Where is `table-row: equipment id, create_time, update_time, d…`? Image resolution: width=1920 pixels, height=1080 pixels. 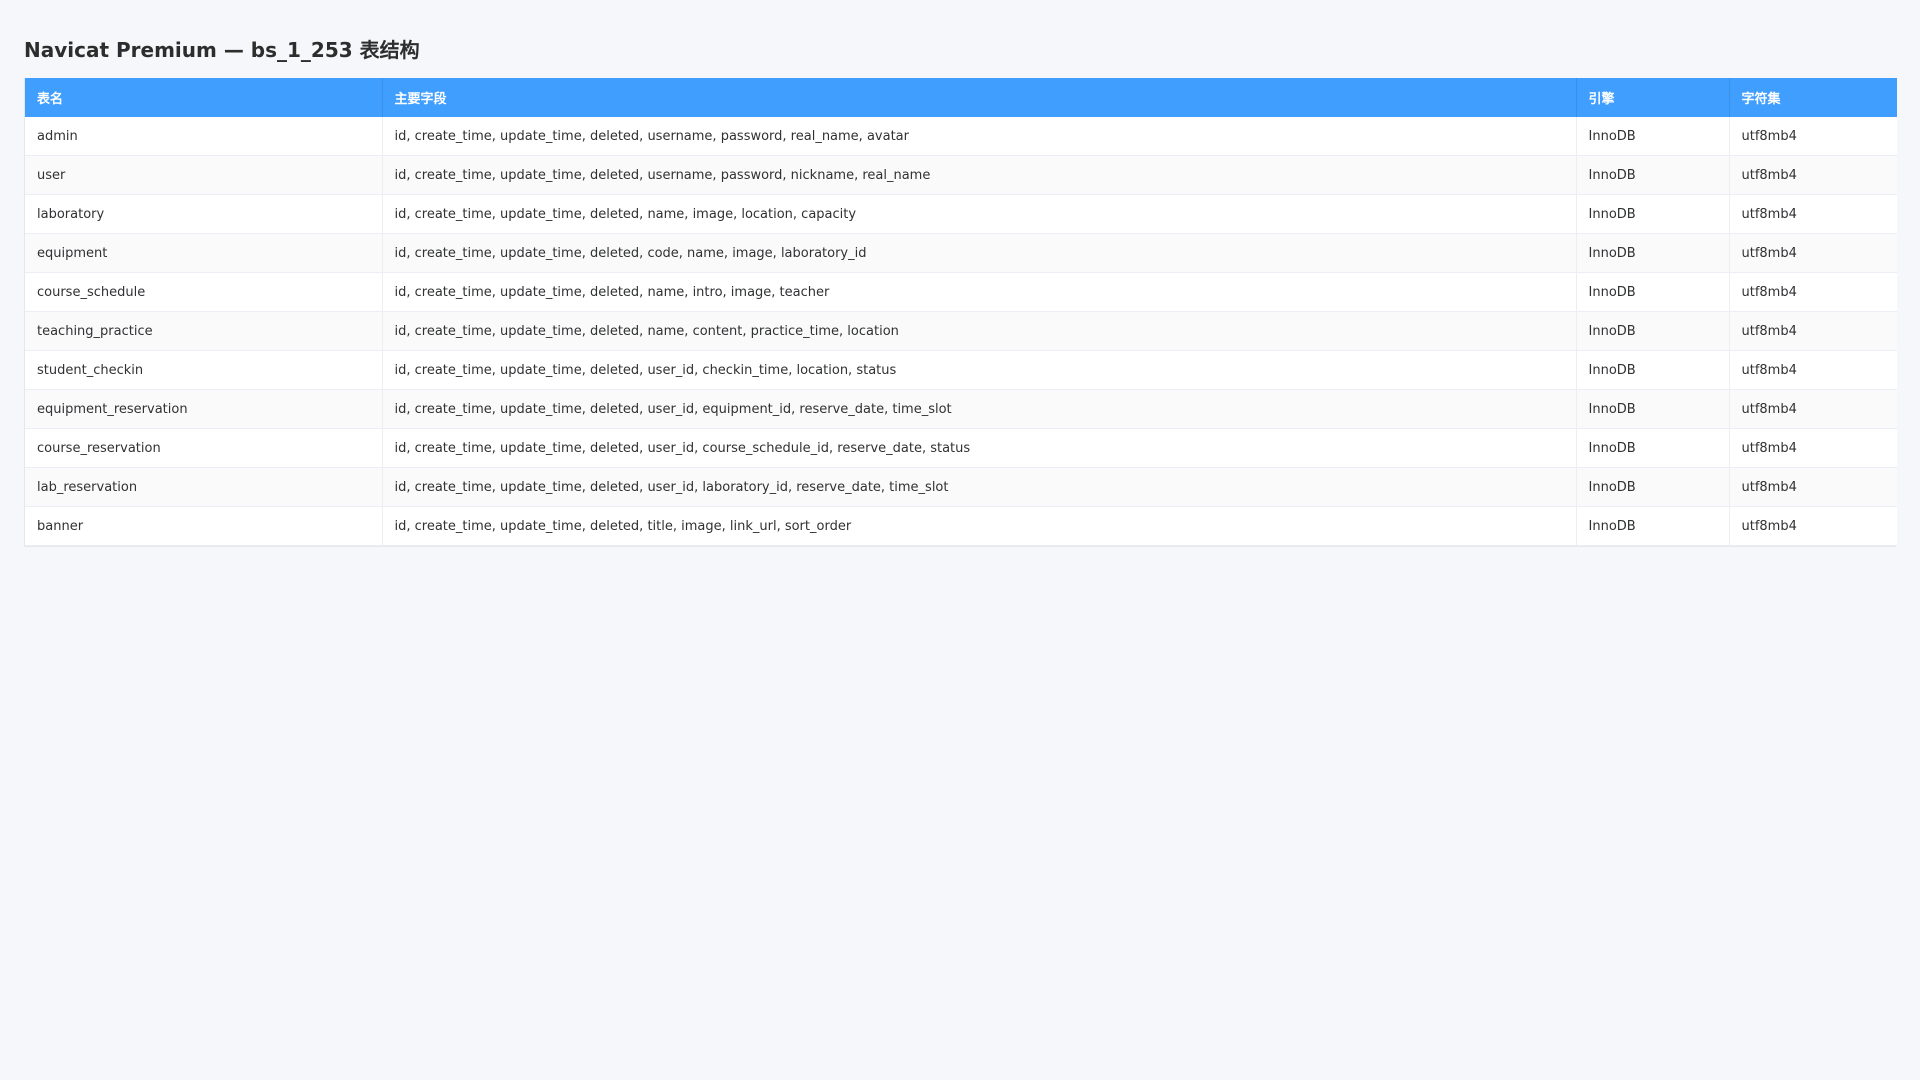
table-row: equipment id, create_time, update_time, d… is located at coordinates (961, 253).